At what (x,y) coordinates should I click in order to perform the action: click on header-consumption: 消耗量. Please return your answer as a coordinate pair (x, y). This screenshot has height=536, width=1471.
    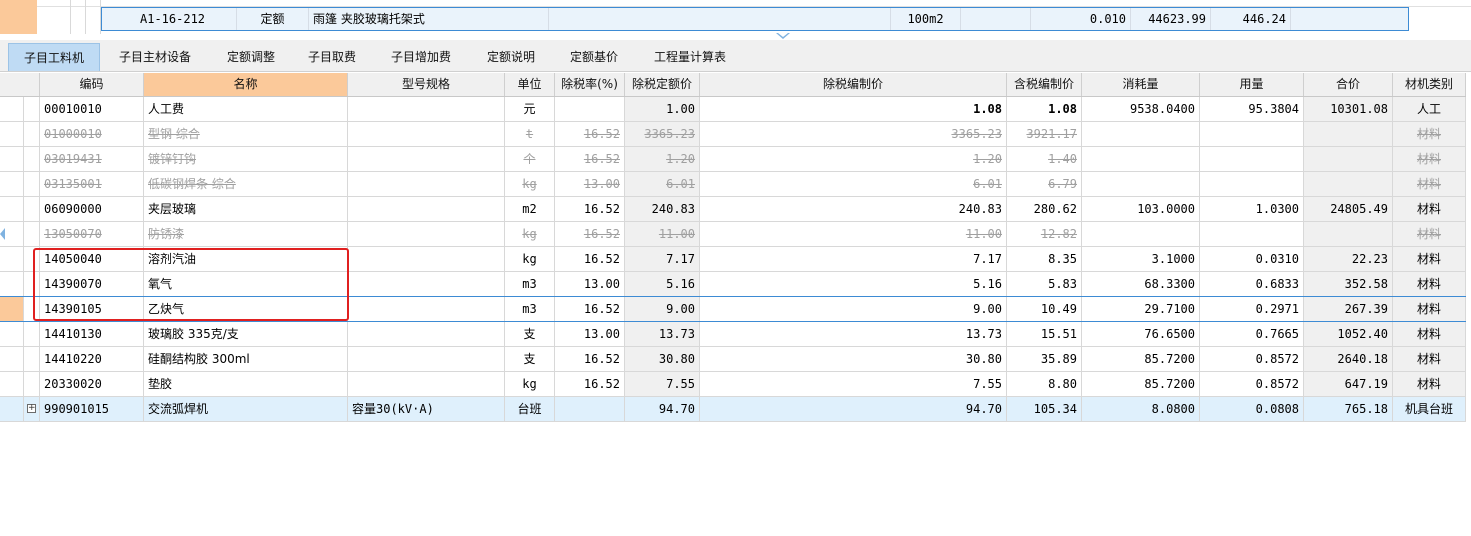
    Looking at the image, I should click on (1141, 84).